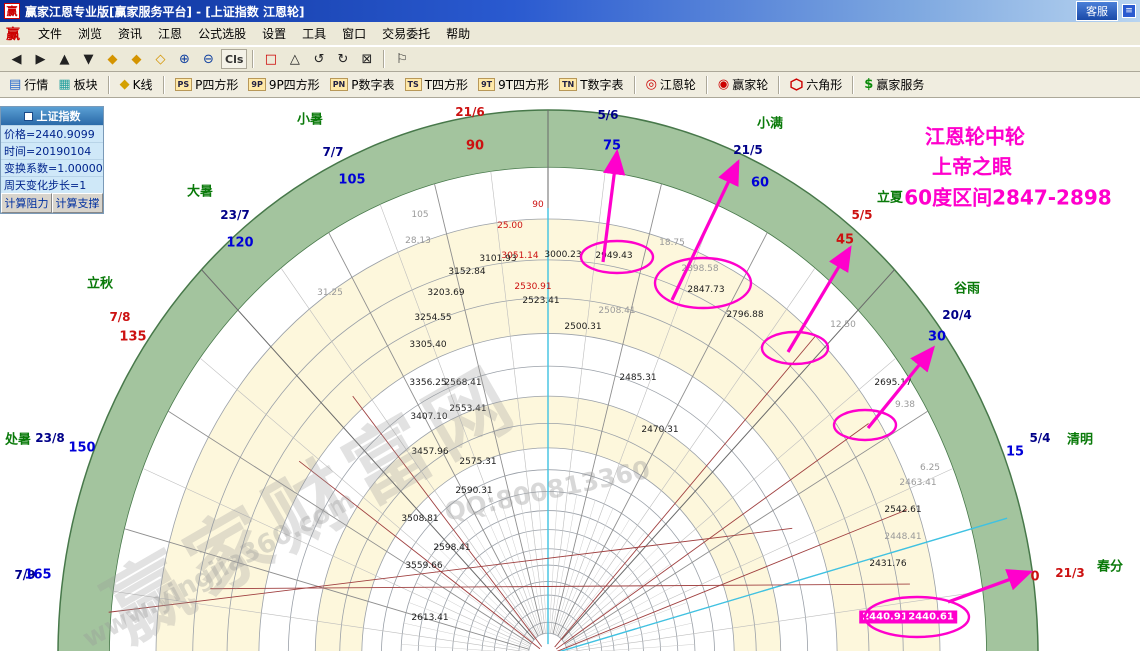 The width and height of the screenshot is (1140, 651). Describe the element at coordinates (373, 85) in the screenshot. I see `tool-label: P数字表` at that location.